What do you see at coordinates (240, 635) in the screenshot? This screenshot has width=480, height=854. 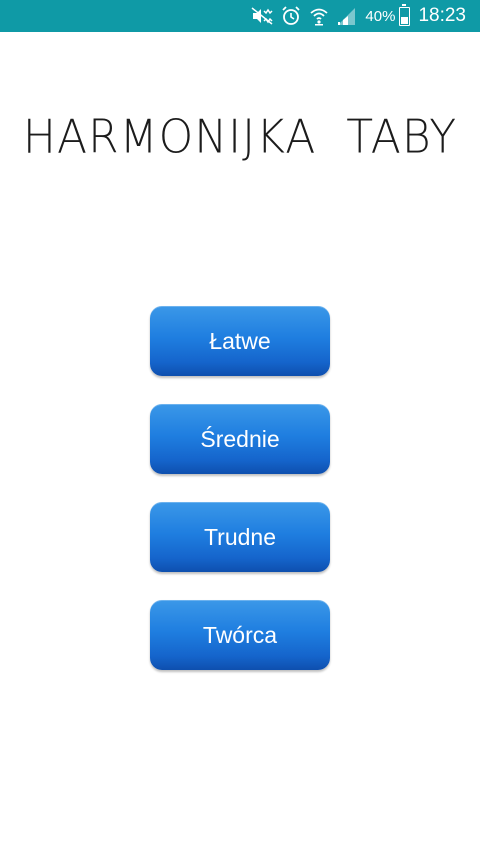 I see `author-button: Twórca` at bounding box center [240, 635].